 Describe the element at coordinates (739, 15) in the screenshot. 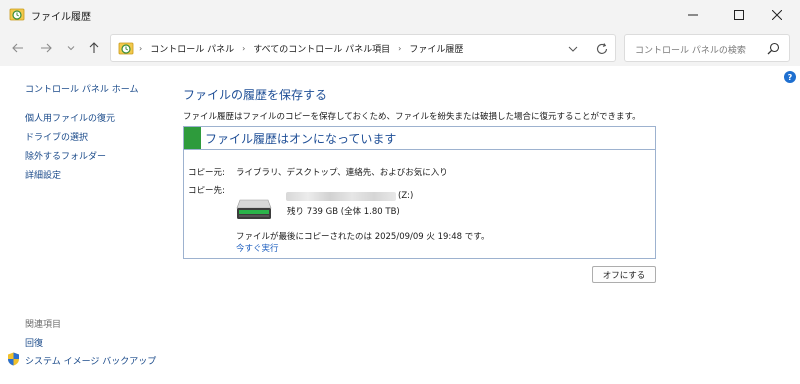

I see `maximize-icon` at that location.